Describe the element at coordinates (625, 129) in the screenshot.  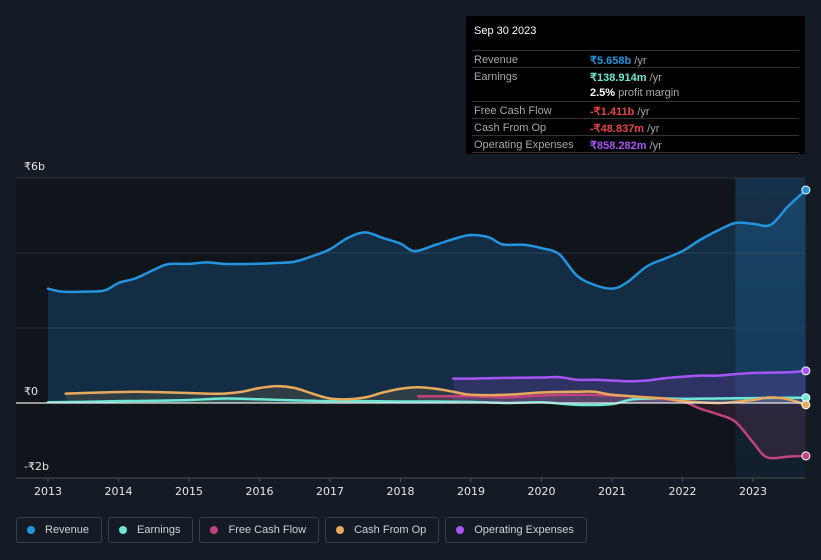
I see `tooltip-value: -₹48.837m /yr` at that location.